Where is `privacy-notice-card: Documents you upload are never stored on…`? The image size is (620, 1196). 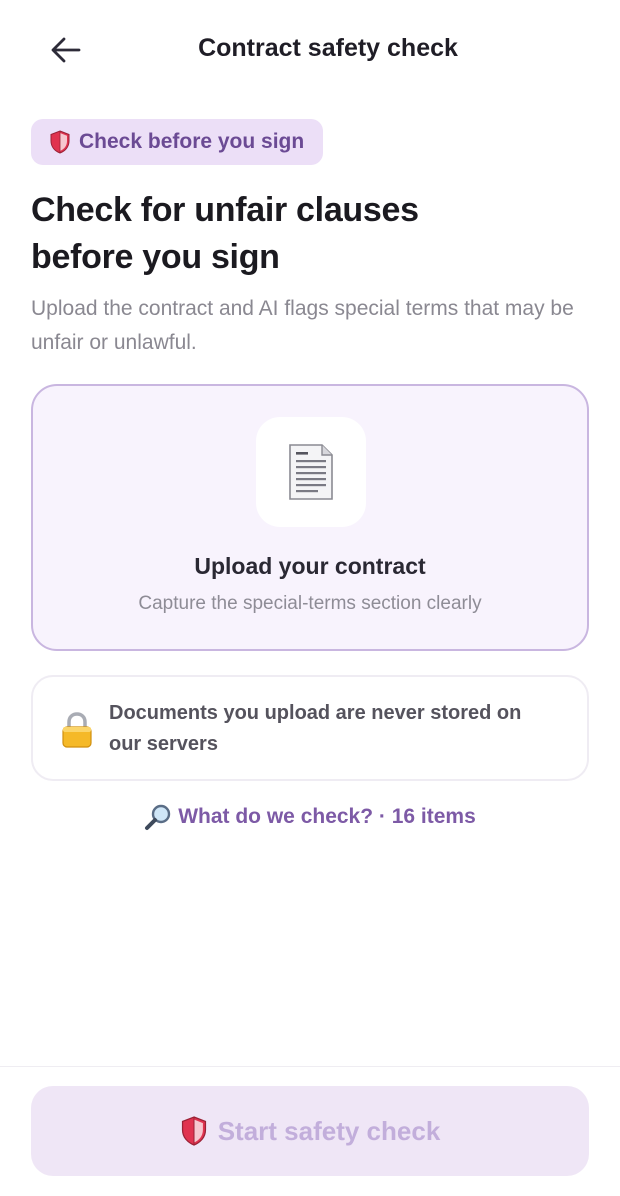
privacy-notice-card: Documents you upload are never stored on… is located at coordinates (310, 728).